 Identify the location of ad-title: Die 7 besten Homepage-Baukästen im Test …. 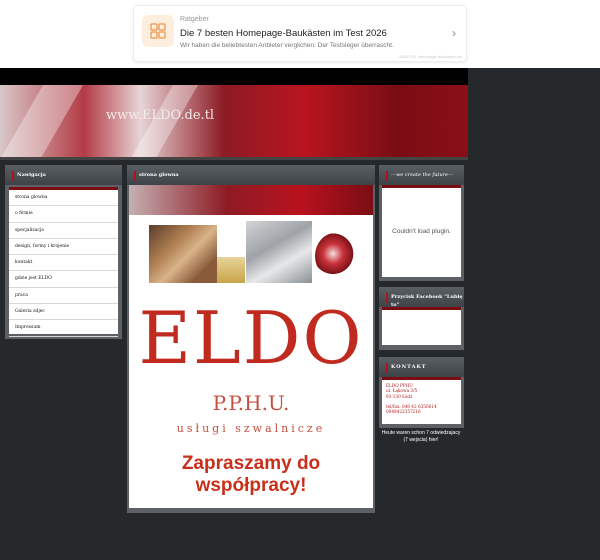
(283, 33).